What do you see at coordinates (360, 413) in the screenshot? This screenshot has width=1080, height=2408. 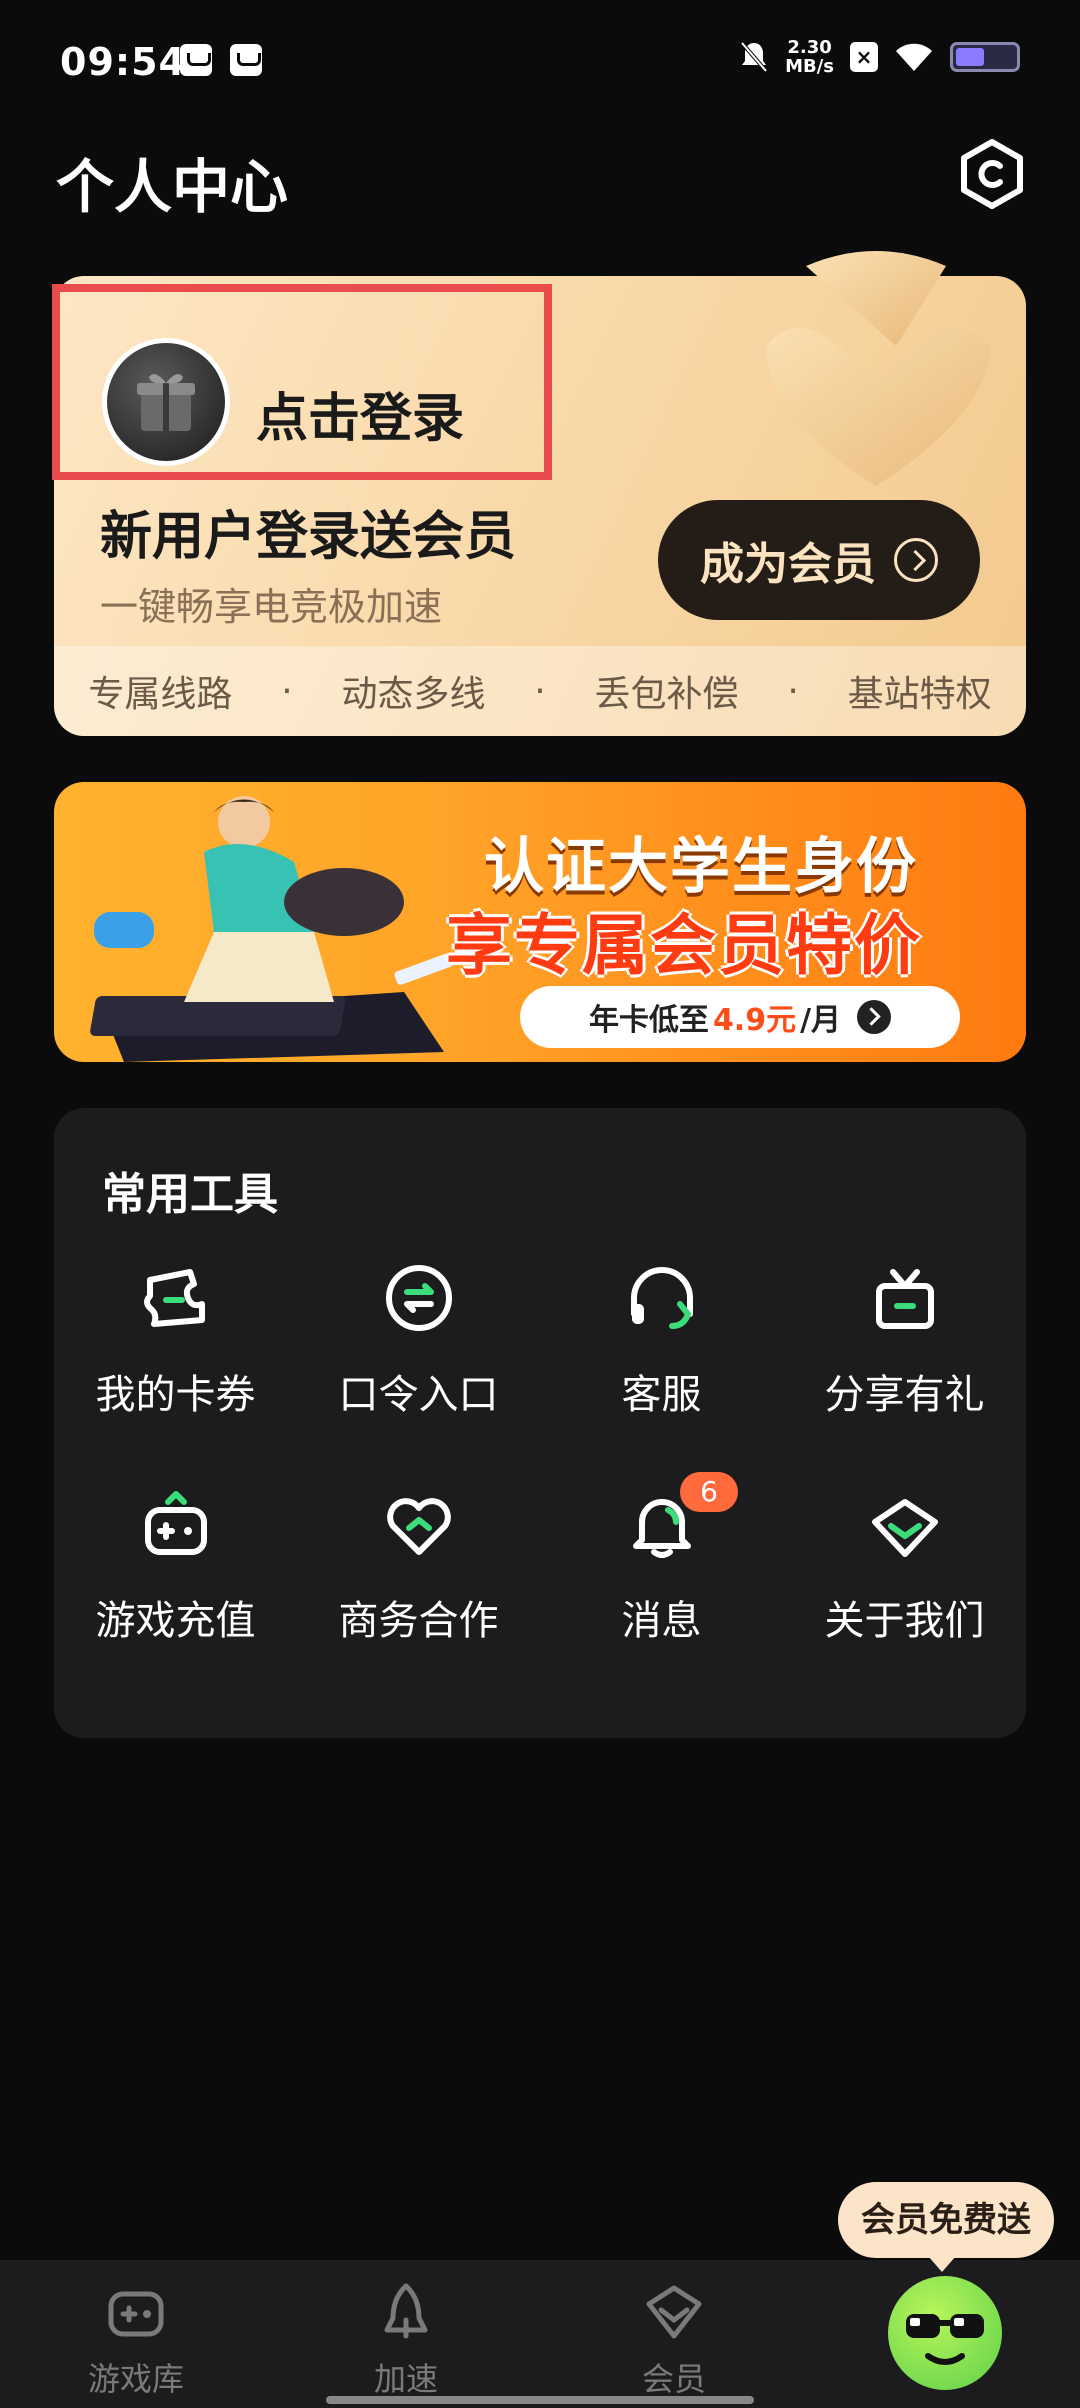 I see `login-button: 点击登录` at bounding box center [360, 413].